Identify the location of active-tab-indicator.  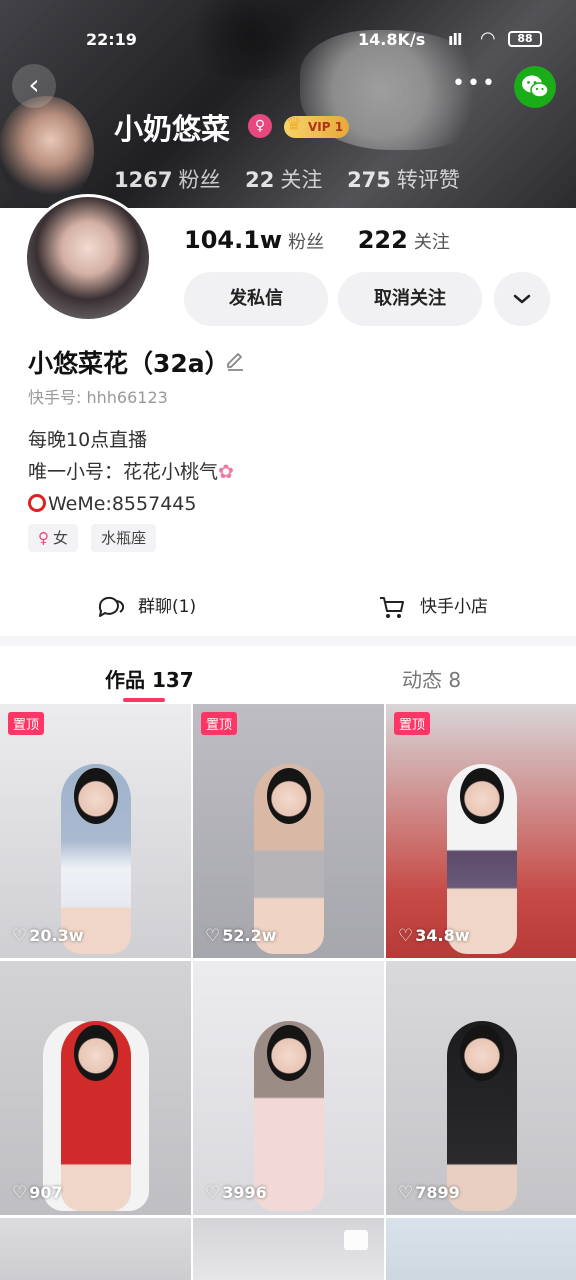
(144, 700).